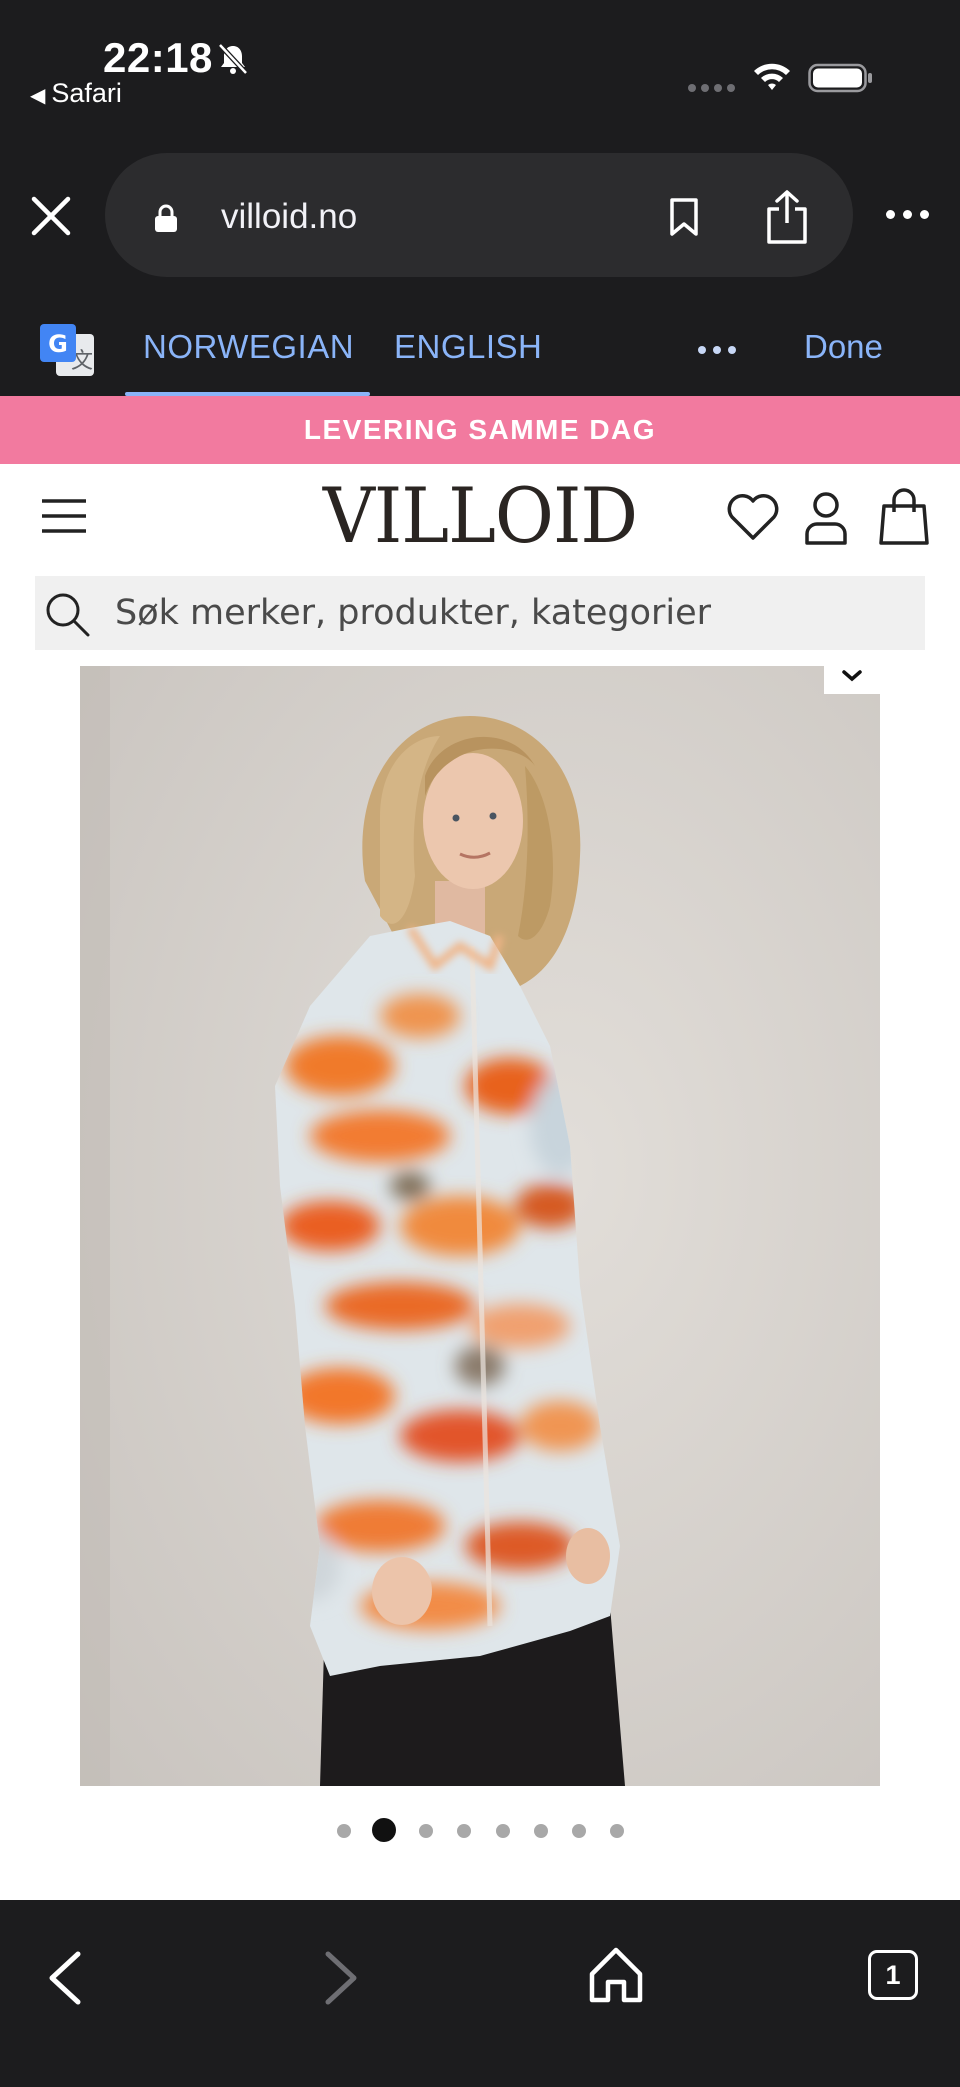 The width and height of the screenshot is (960, 2087). What do you see at coordinates (772, 76) in the screenshot?
I see `wifi-icon` at bounding box center [772, 76].